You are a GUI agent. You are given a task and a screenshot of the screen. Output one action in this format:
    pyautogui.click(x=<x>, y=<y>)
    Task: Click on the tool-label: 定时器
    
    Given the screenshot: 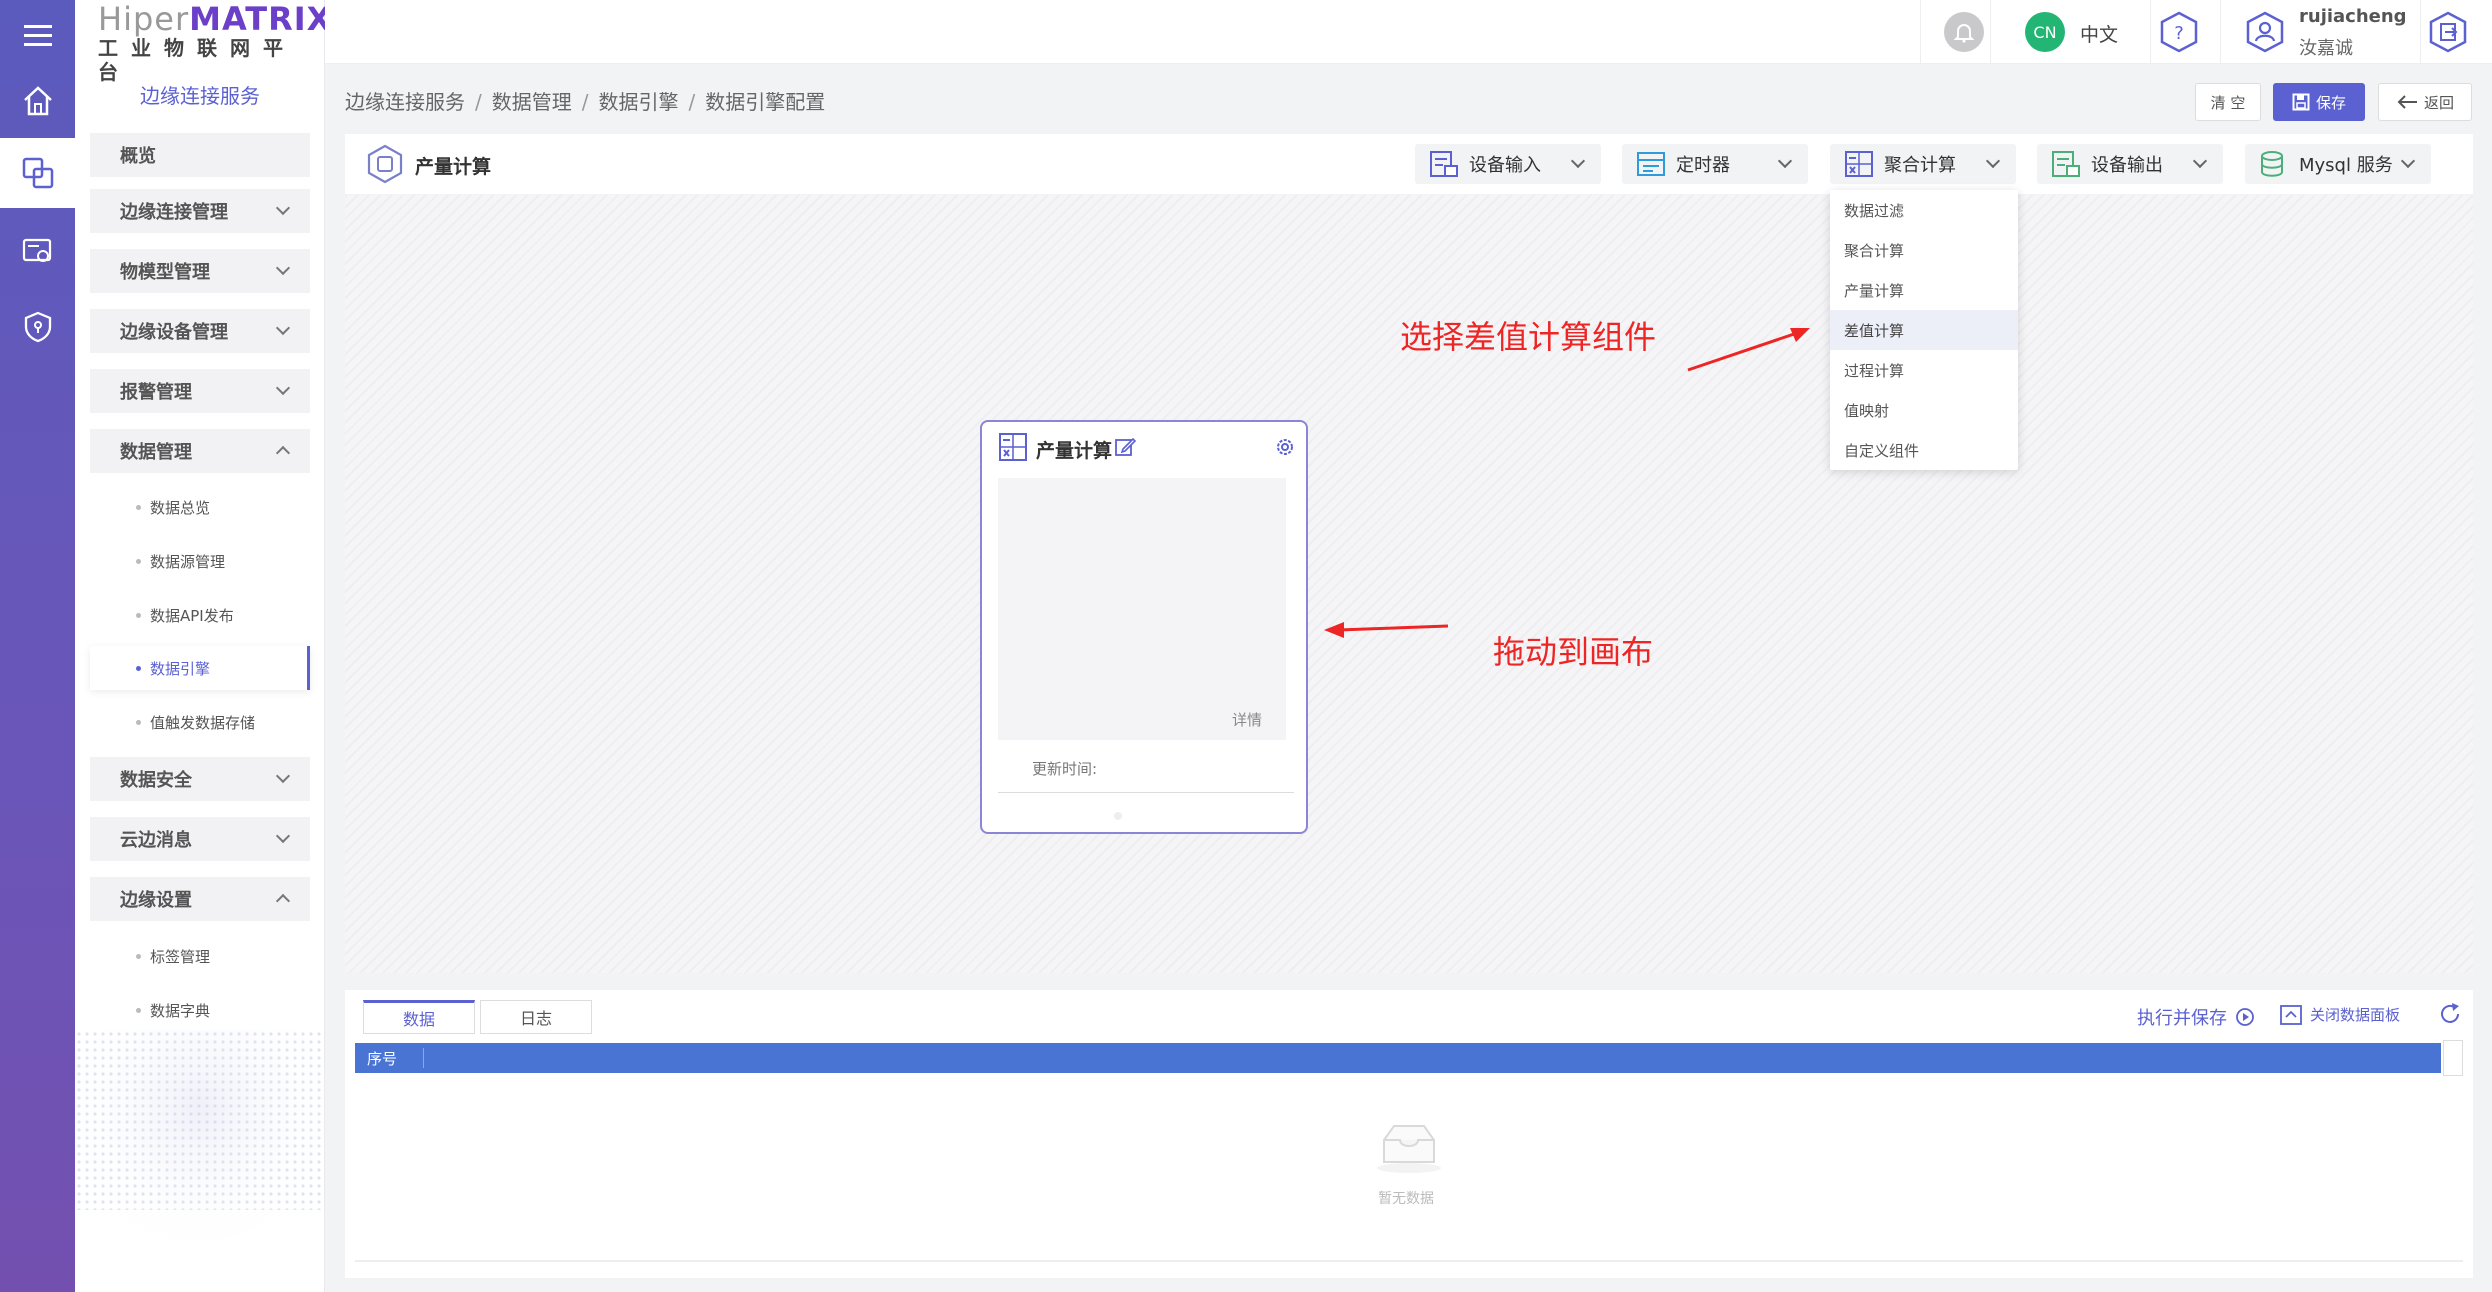 What is the action you would take?
    pyautogui.click(x=1703, y=165)
    